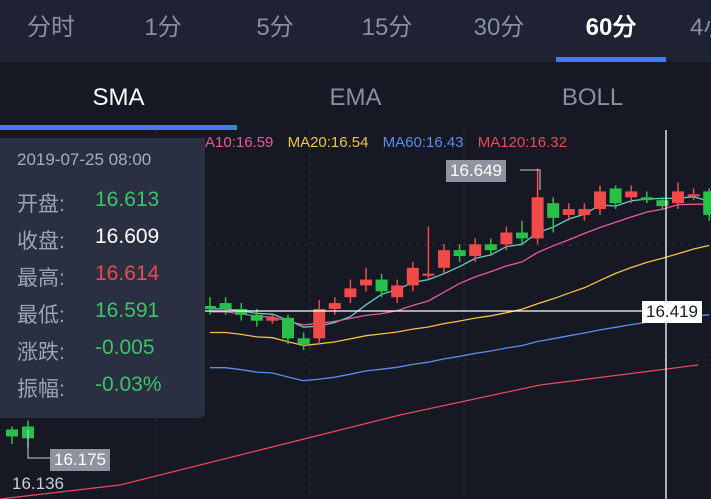 This screenshot has width=711, height=499. Describe the element at coordinates (51, 29) in the screenshot. I see `tab-period-fenshi: 分时` at that location.